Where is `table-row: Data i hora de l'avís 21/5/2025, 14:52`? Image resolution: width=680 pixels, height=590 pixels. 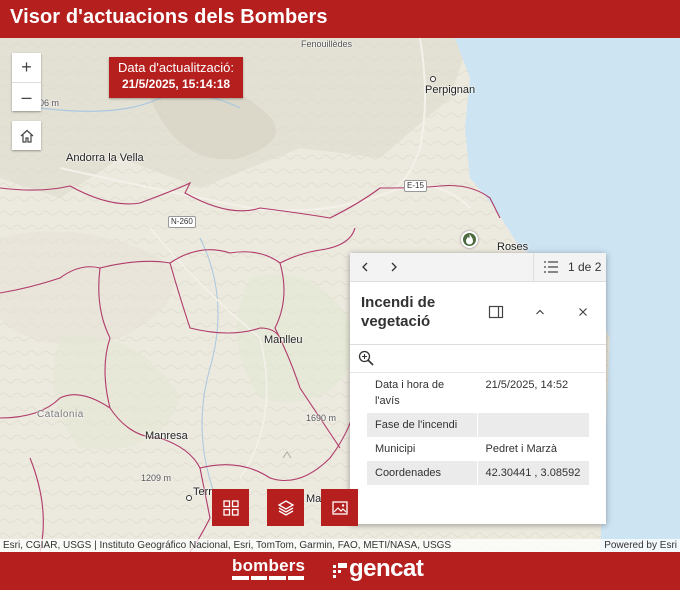
table-row: Data i hora de l'avís 21/5/2025, 14:52 is located at coordinates (478, 393).